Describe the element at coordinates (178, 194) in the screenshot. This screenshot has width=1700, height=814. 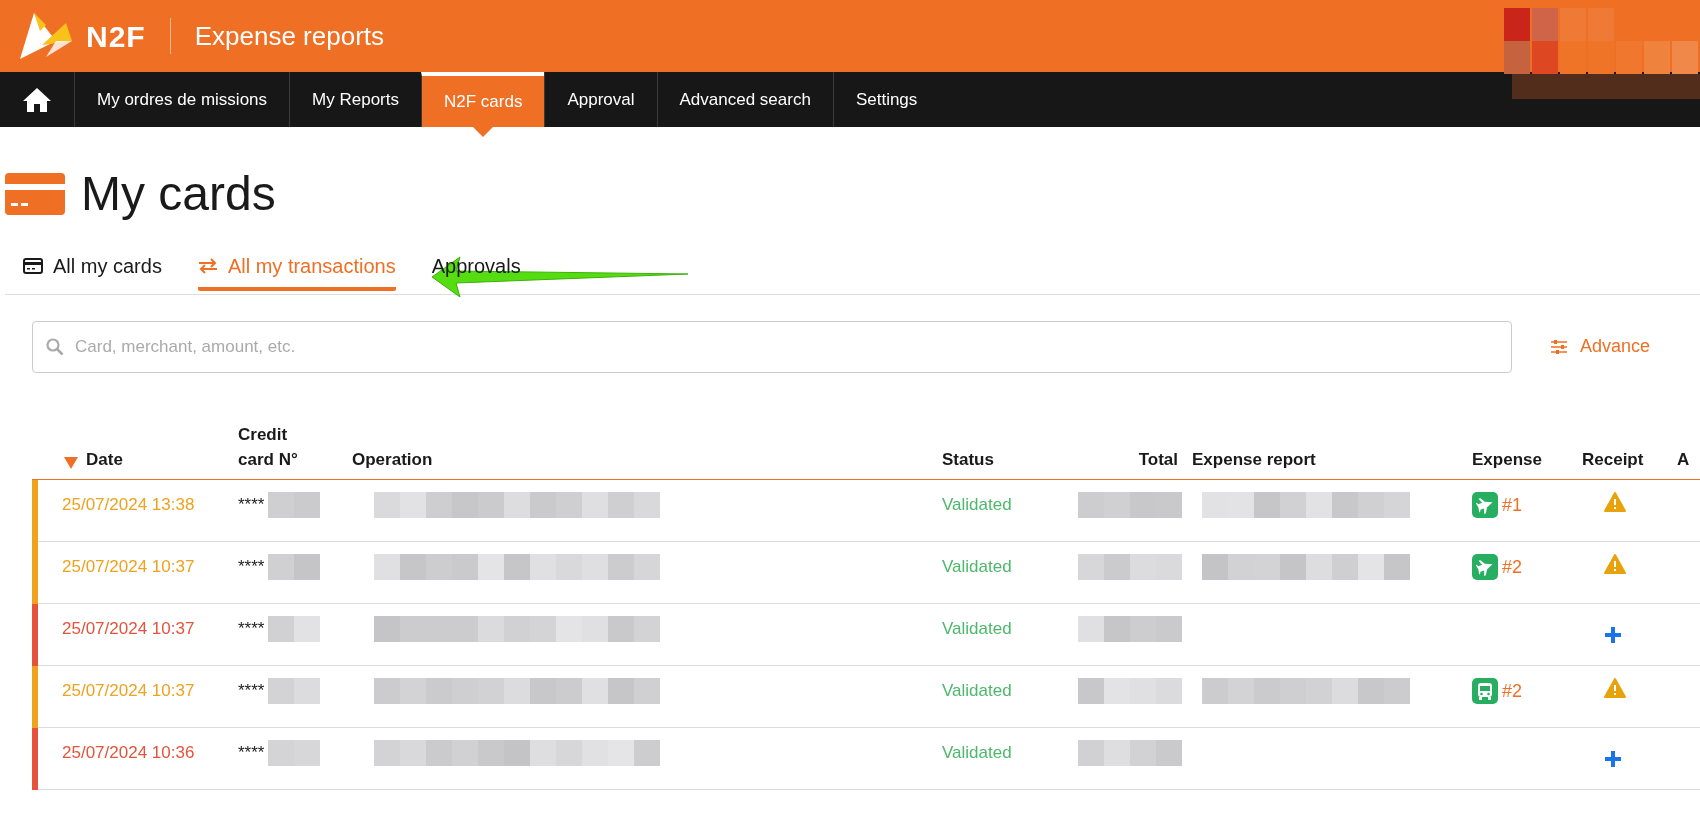
I see `page-title: My cards` at that location.